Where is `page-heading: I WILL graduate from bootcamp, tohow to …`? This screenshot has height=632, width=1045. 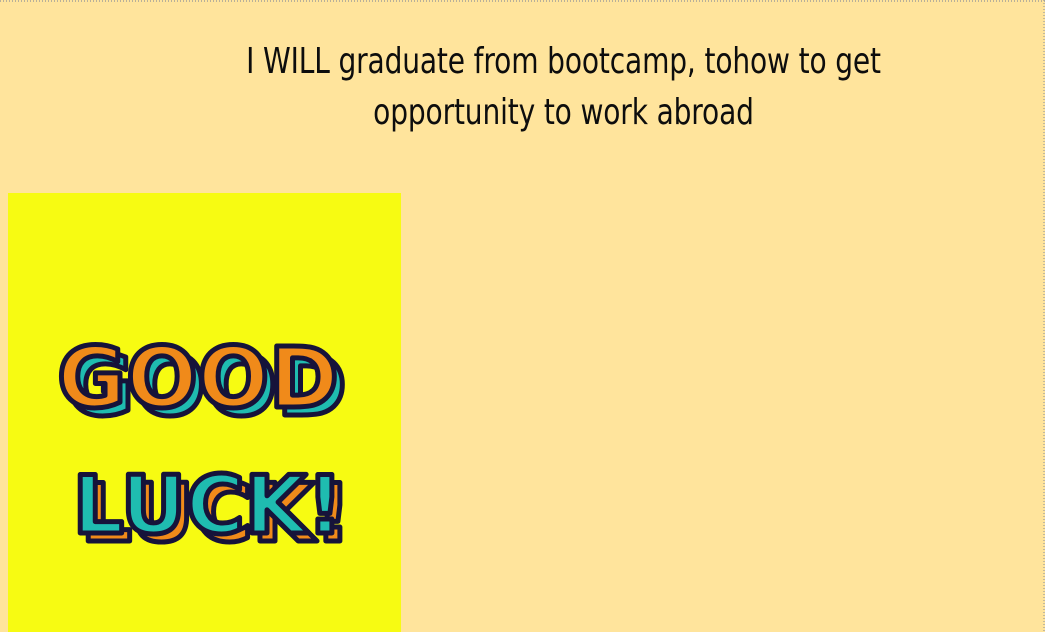
page-heading: I WILL graduate from bootcamp, tohow to … is located at coordinates (563, 87).